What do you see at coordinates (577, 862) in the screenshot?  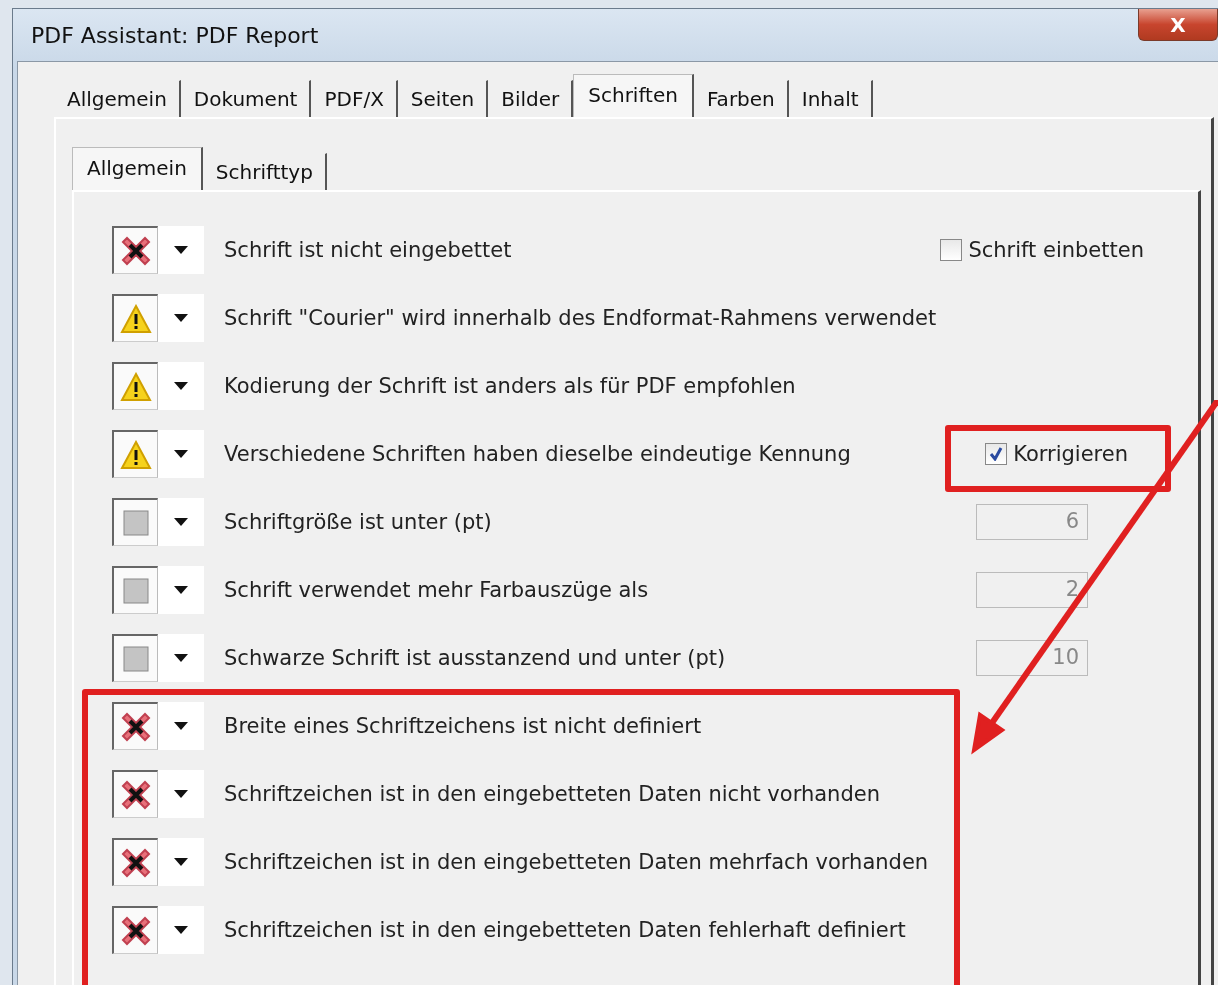 I see `check-label: Schriftzeichen ist in den eingebetteten Daten mehrfach vorhanden` at bounding box center [577, 862].